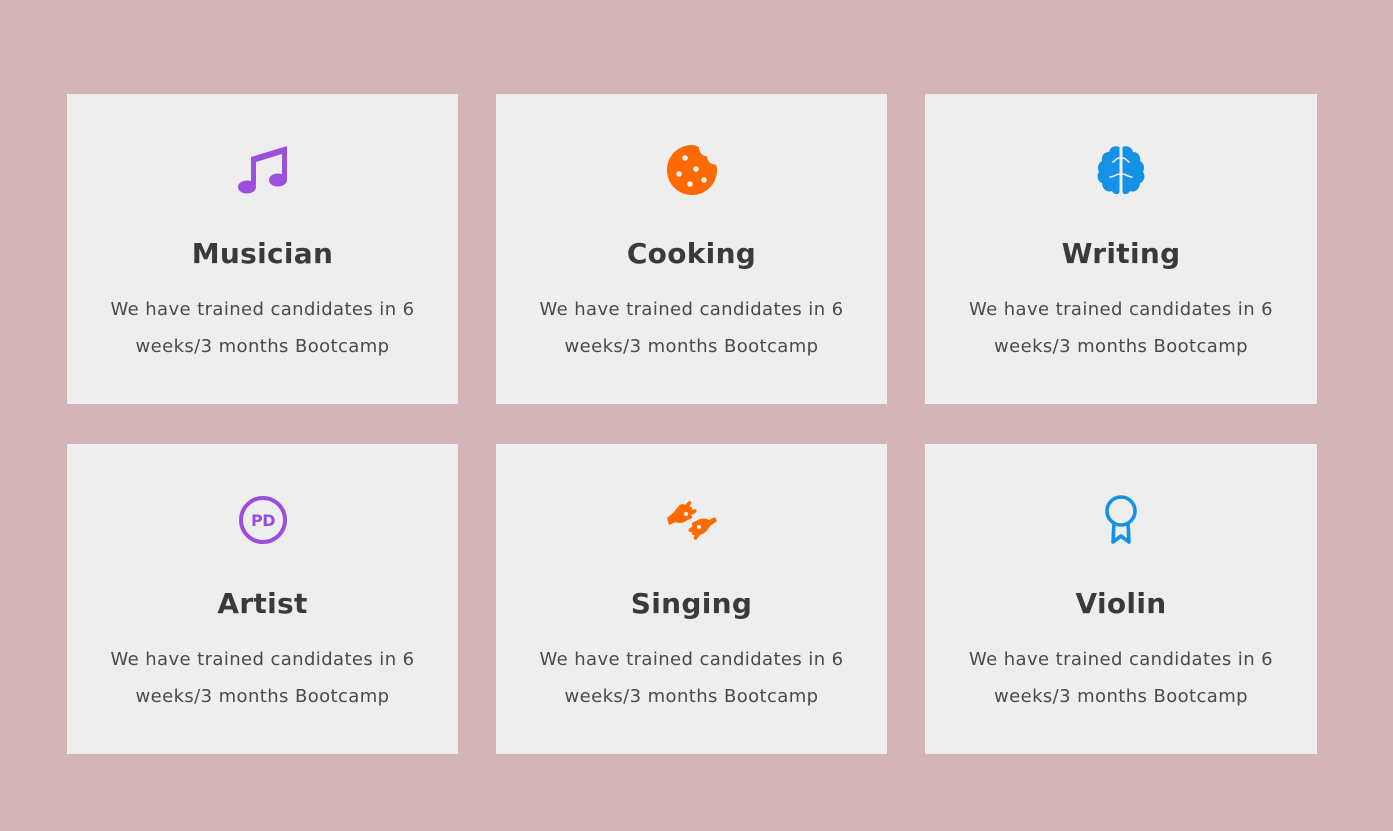 Image resolution: width=1393 pixels, height=831 pixels. Describe the element at coordinates (1121, 253) in the screenshot. I see `card-title: Writing` at that location.